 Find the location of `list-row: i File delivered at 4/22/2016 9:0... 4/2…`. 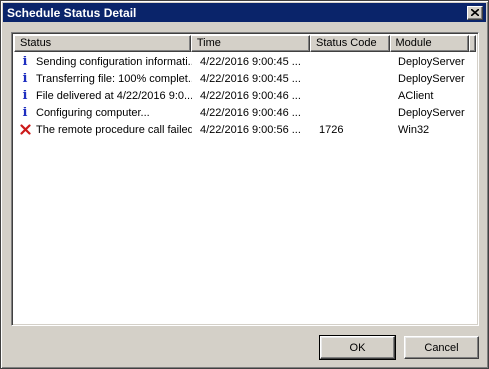

list-row: i File delivered at 4/22/2016 9:0... 4/2… is located at coordinates (245, 95).